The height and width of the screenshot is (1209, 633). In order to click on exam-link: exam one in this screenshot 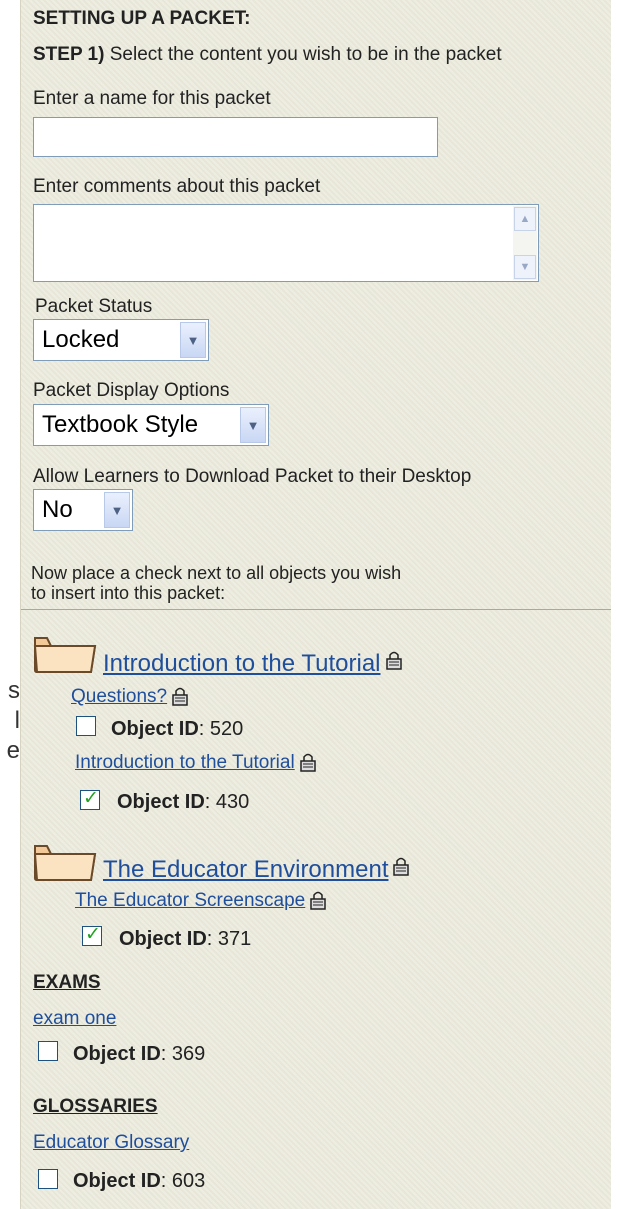, I will do `click(74, 1018)`.